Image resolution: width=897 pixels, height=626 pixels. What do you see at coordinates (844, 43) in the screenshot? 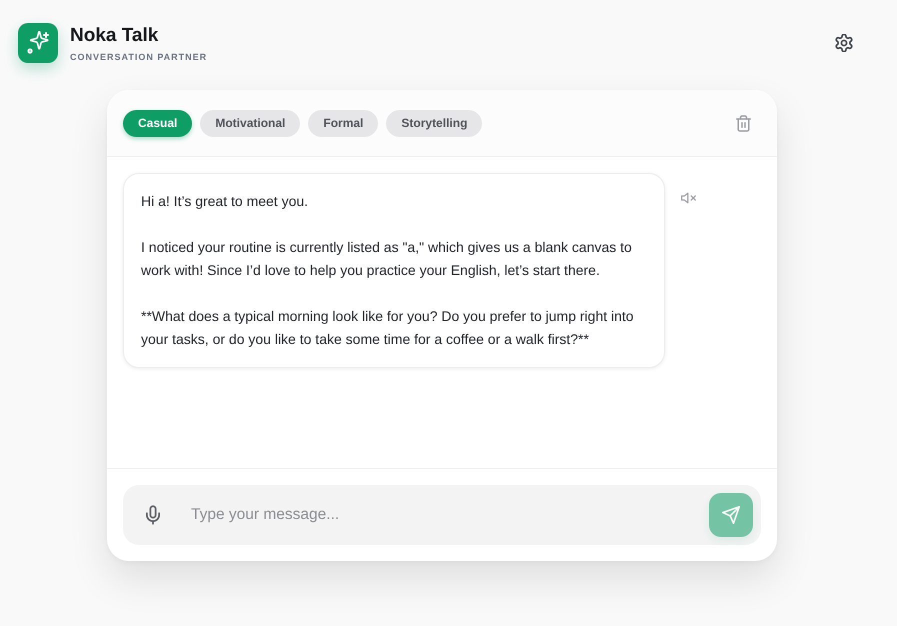
I see `settings-icon` at bounding box center [844, 43].